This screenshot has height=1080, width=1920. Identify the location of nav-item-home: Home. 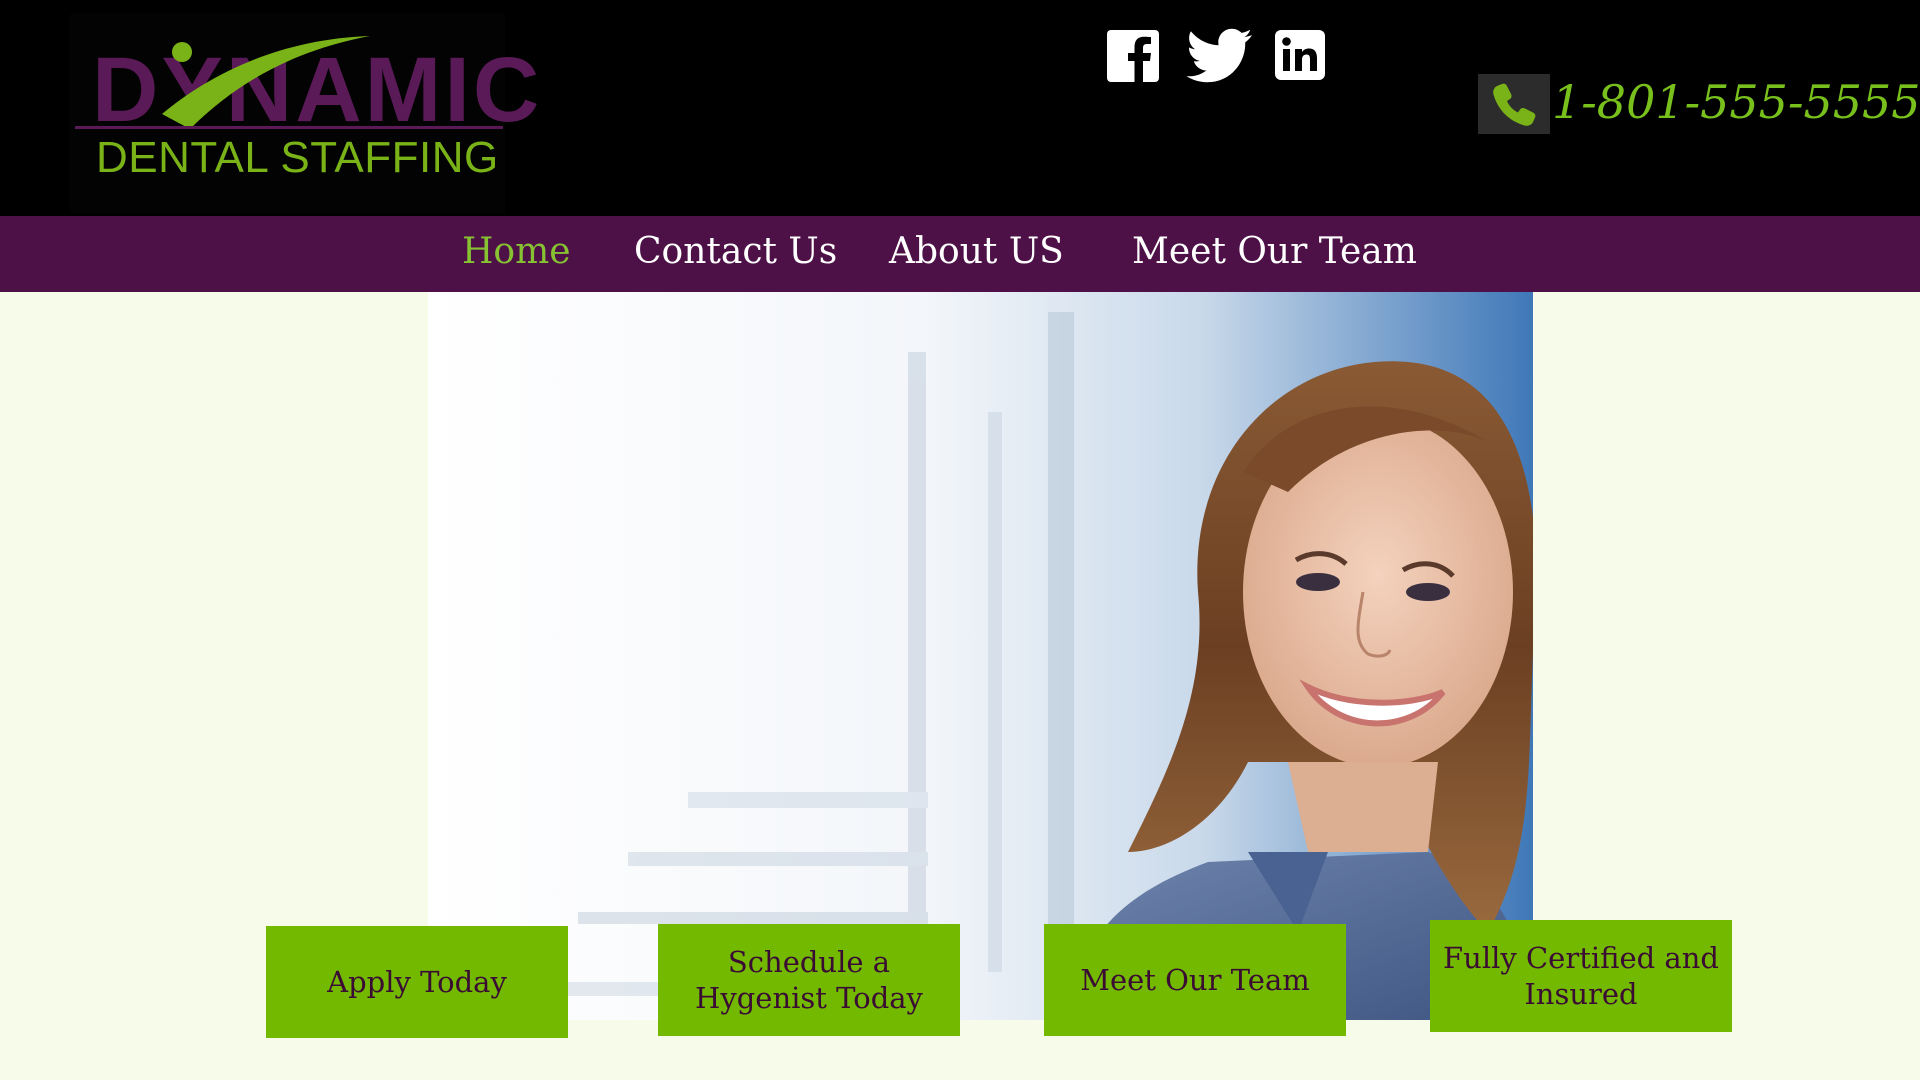
(516, 251).